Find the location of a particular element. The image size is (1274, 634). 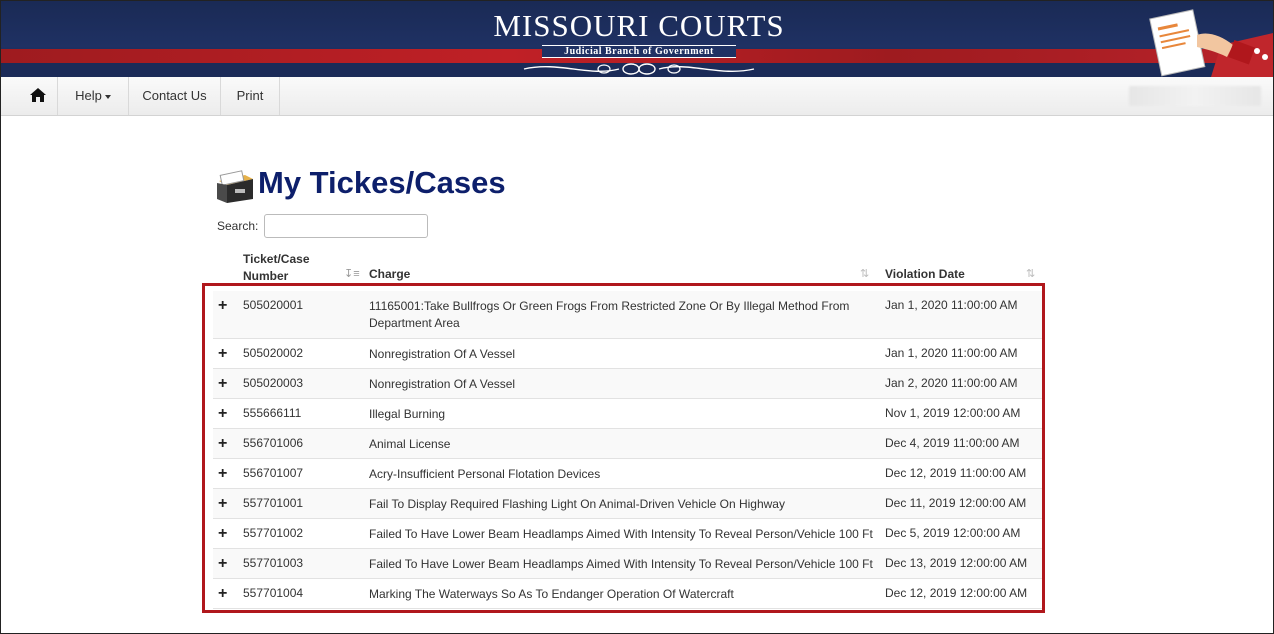

flourish-ornament-icon is located at coordinates (639, 69).